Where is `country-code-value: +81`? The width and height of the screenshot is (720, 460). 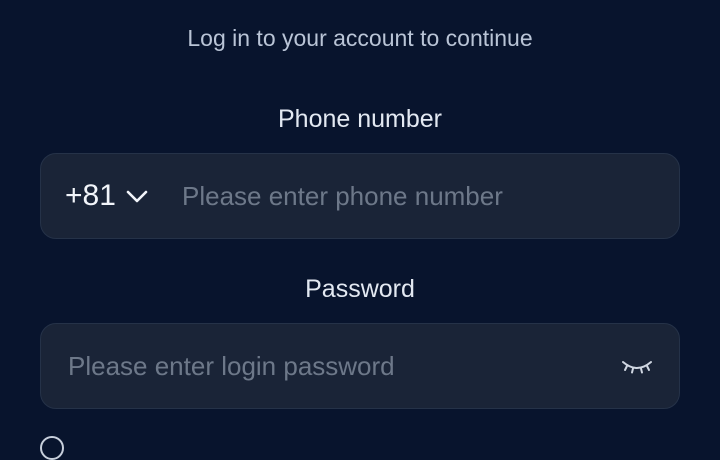 country-code-value: +81 is located at coordinates (90, 195).